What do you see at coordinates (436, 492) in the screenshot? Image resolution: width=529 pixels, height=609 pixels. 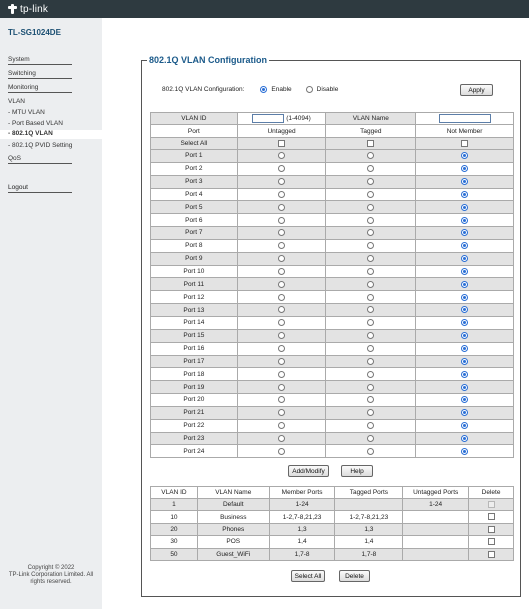 I see `th-untagged-ports: Untagged Ports` at bounding box center [436, 492].